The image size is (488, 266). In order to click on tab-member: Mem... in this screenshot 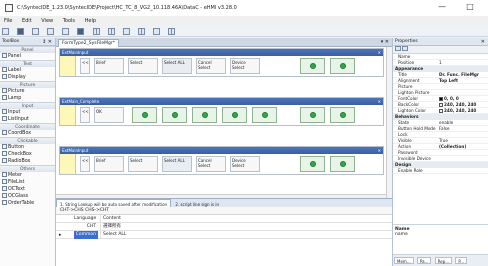, I will do `click(404, 260)`.